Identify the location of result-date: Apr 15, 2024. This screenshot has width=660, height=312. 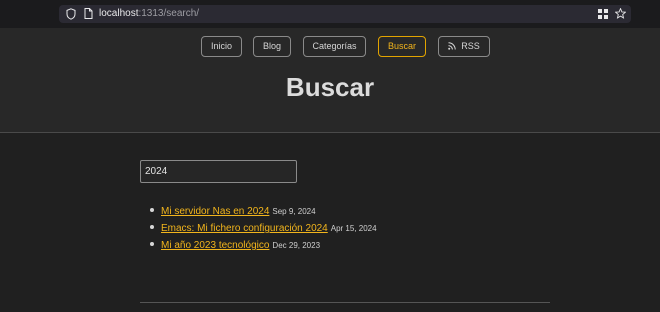
(353, 228).